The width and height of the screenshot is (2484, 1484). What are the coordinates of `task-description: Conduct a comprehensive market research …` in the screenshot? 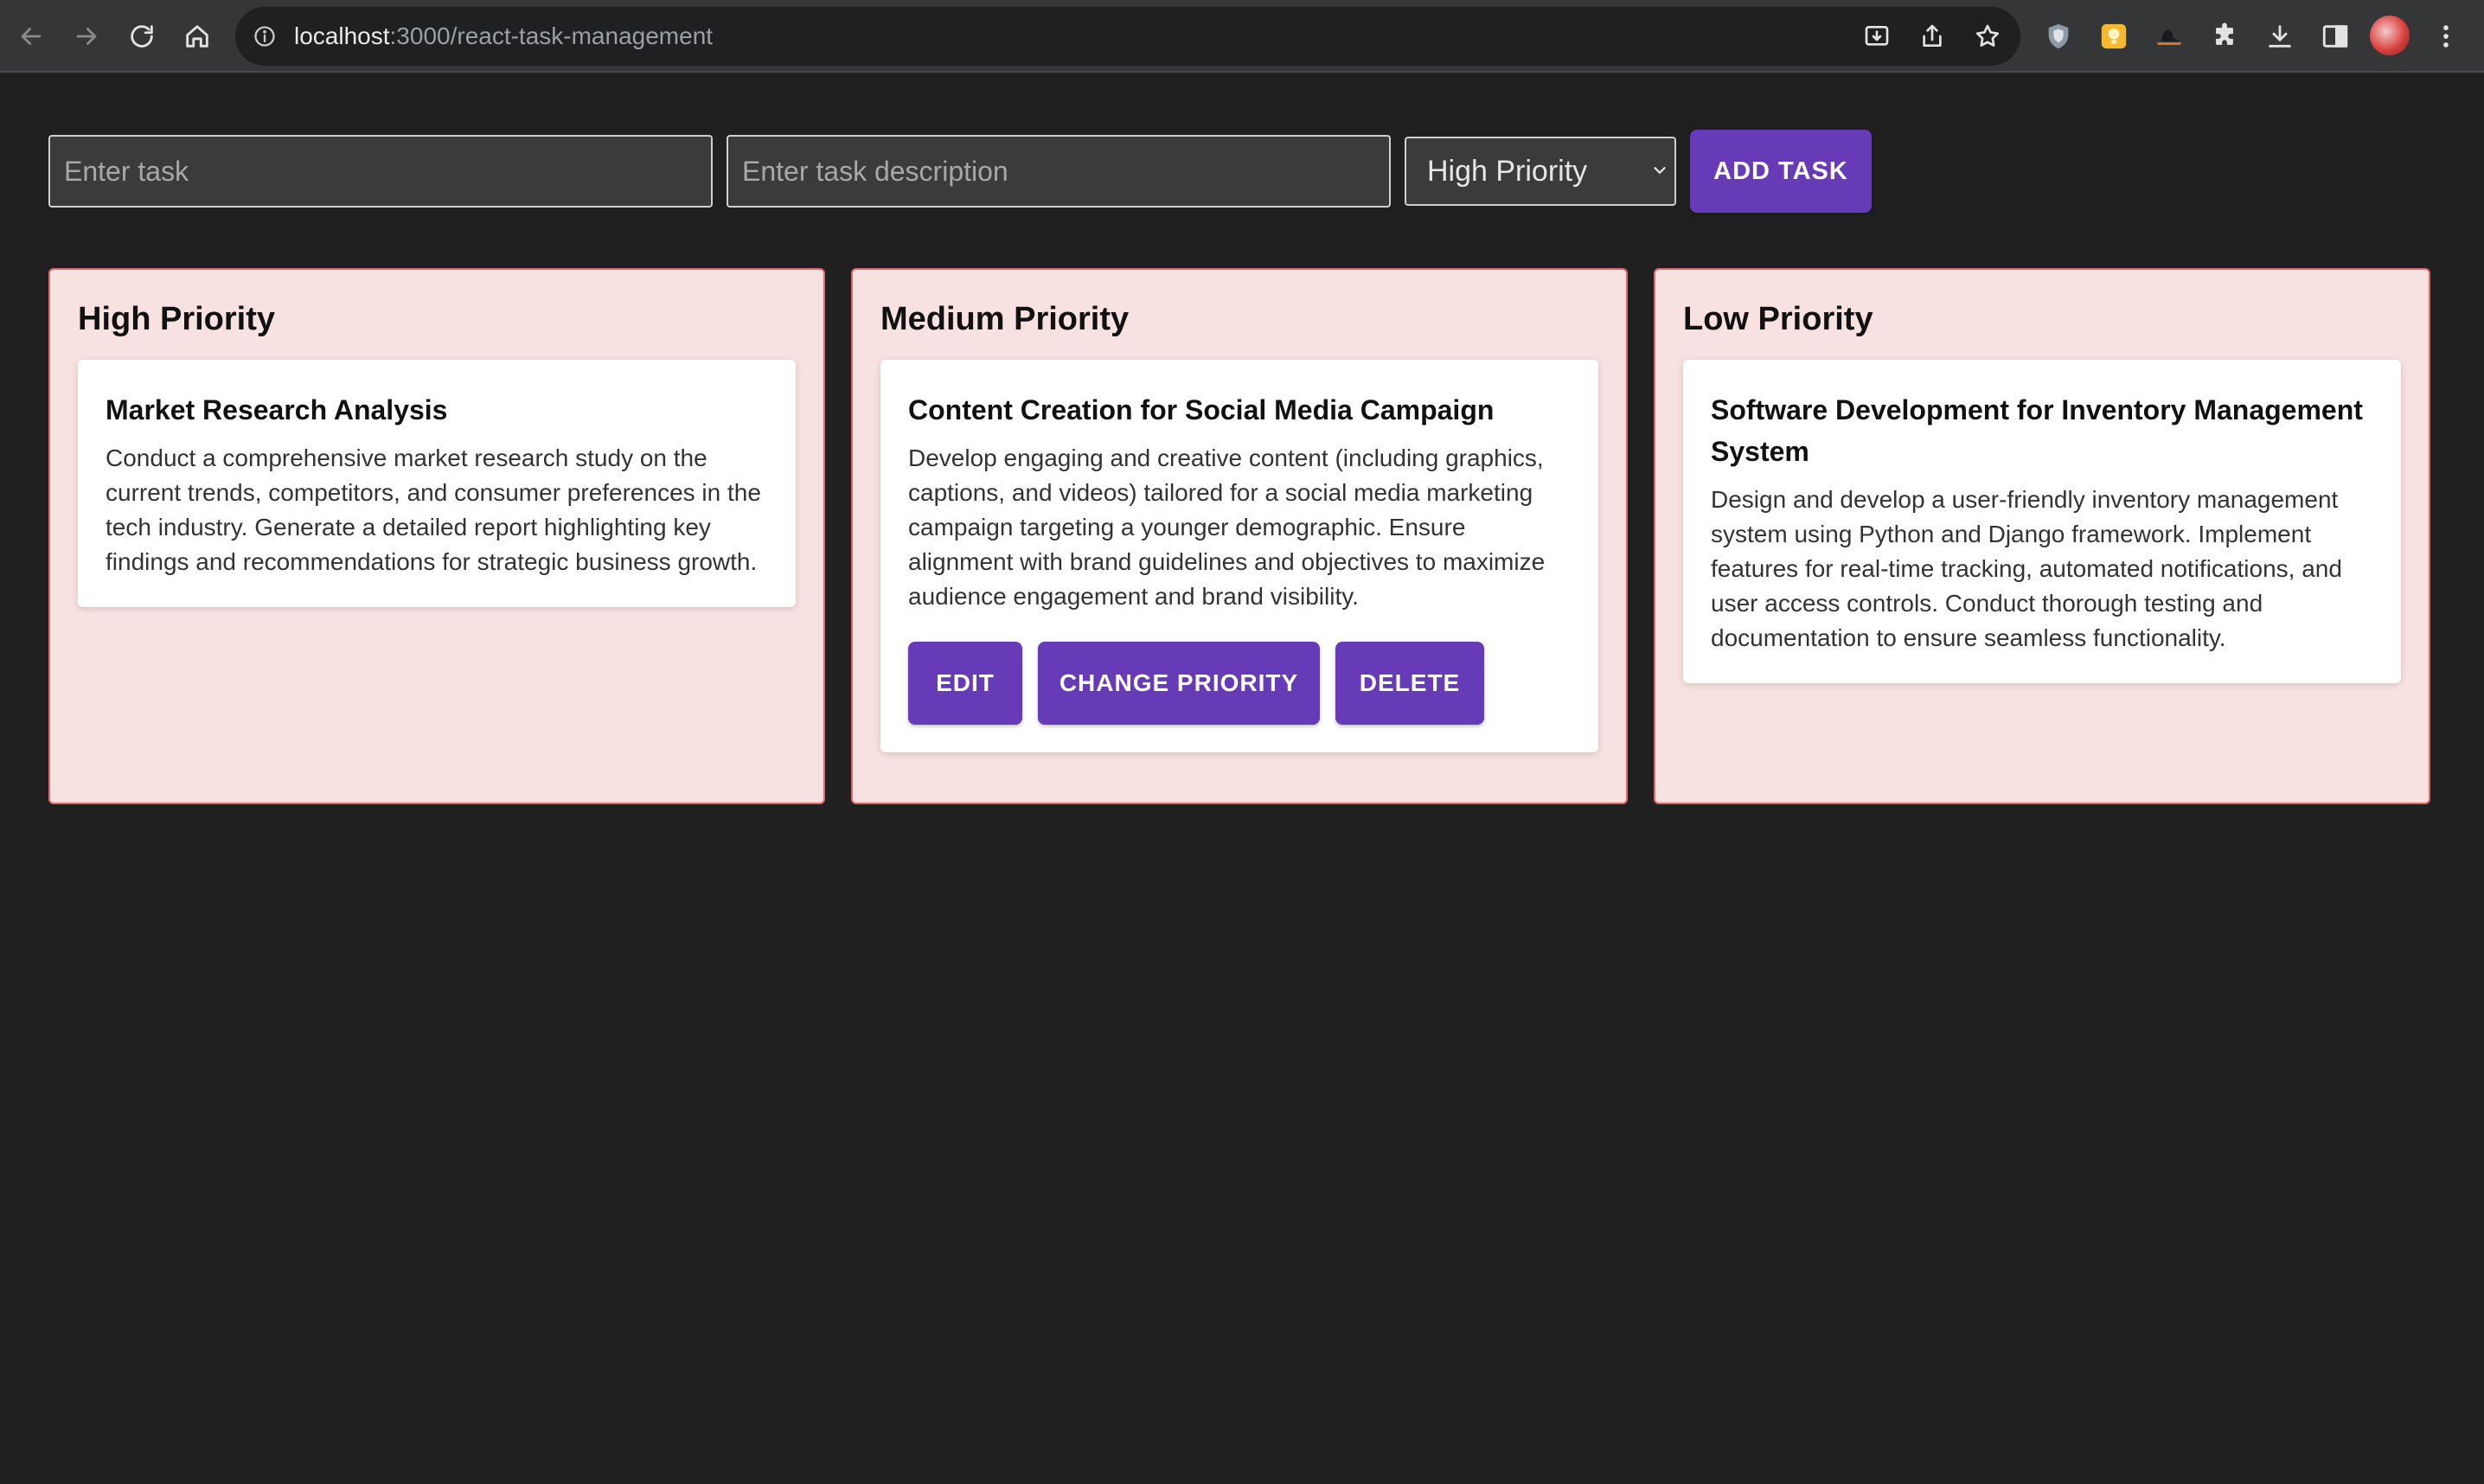 It's located at (434, 510).